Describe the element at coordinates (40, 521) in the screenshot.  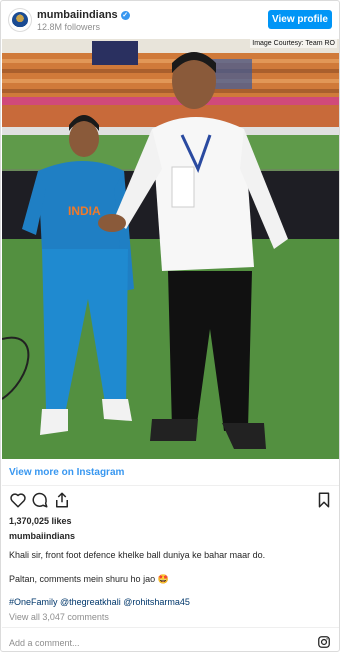
I see `like-count: 1,370,025 likes` at that location.